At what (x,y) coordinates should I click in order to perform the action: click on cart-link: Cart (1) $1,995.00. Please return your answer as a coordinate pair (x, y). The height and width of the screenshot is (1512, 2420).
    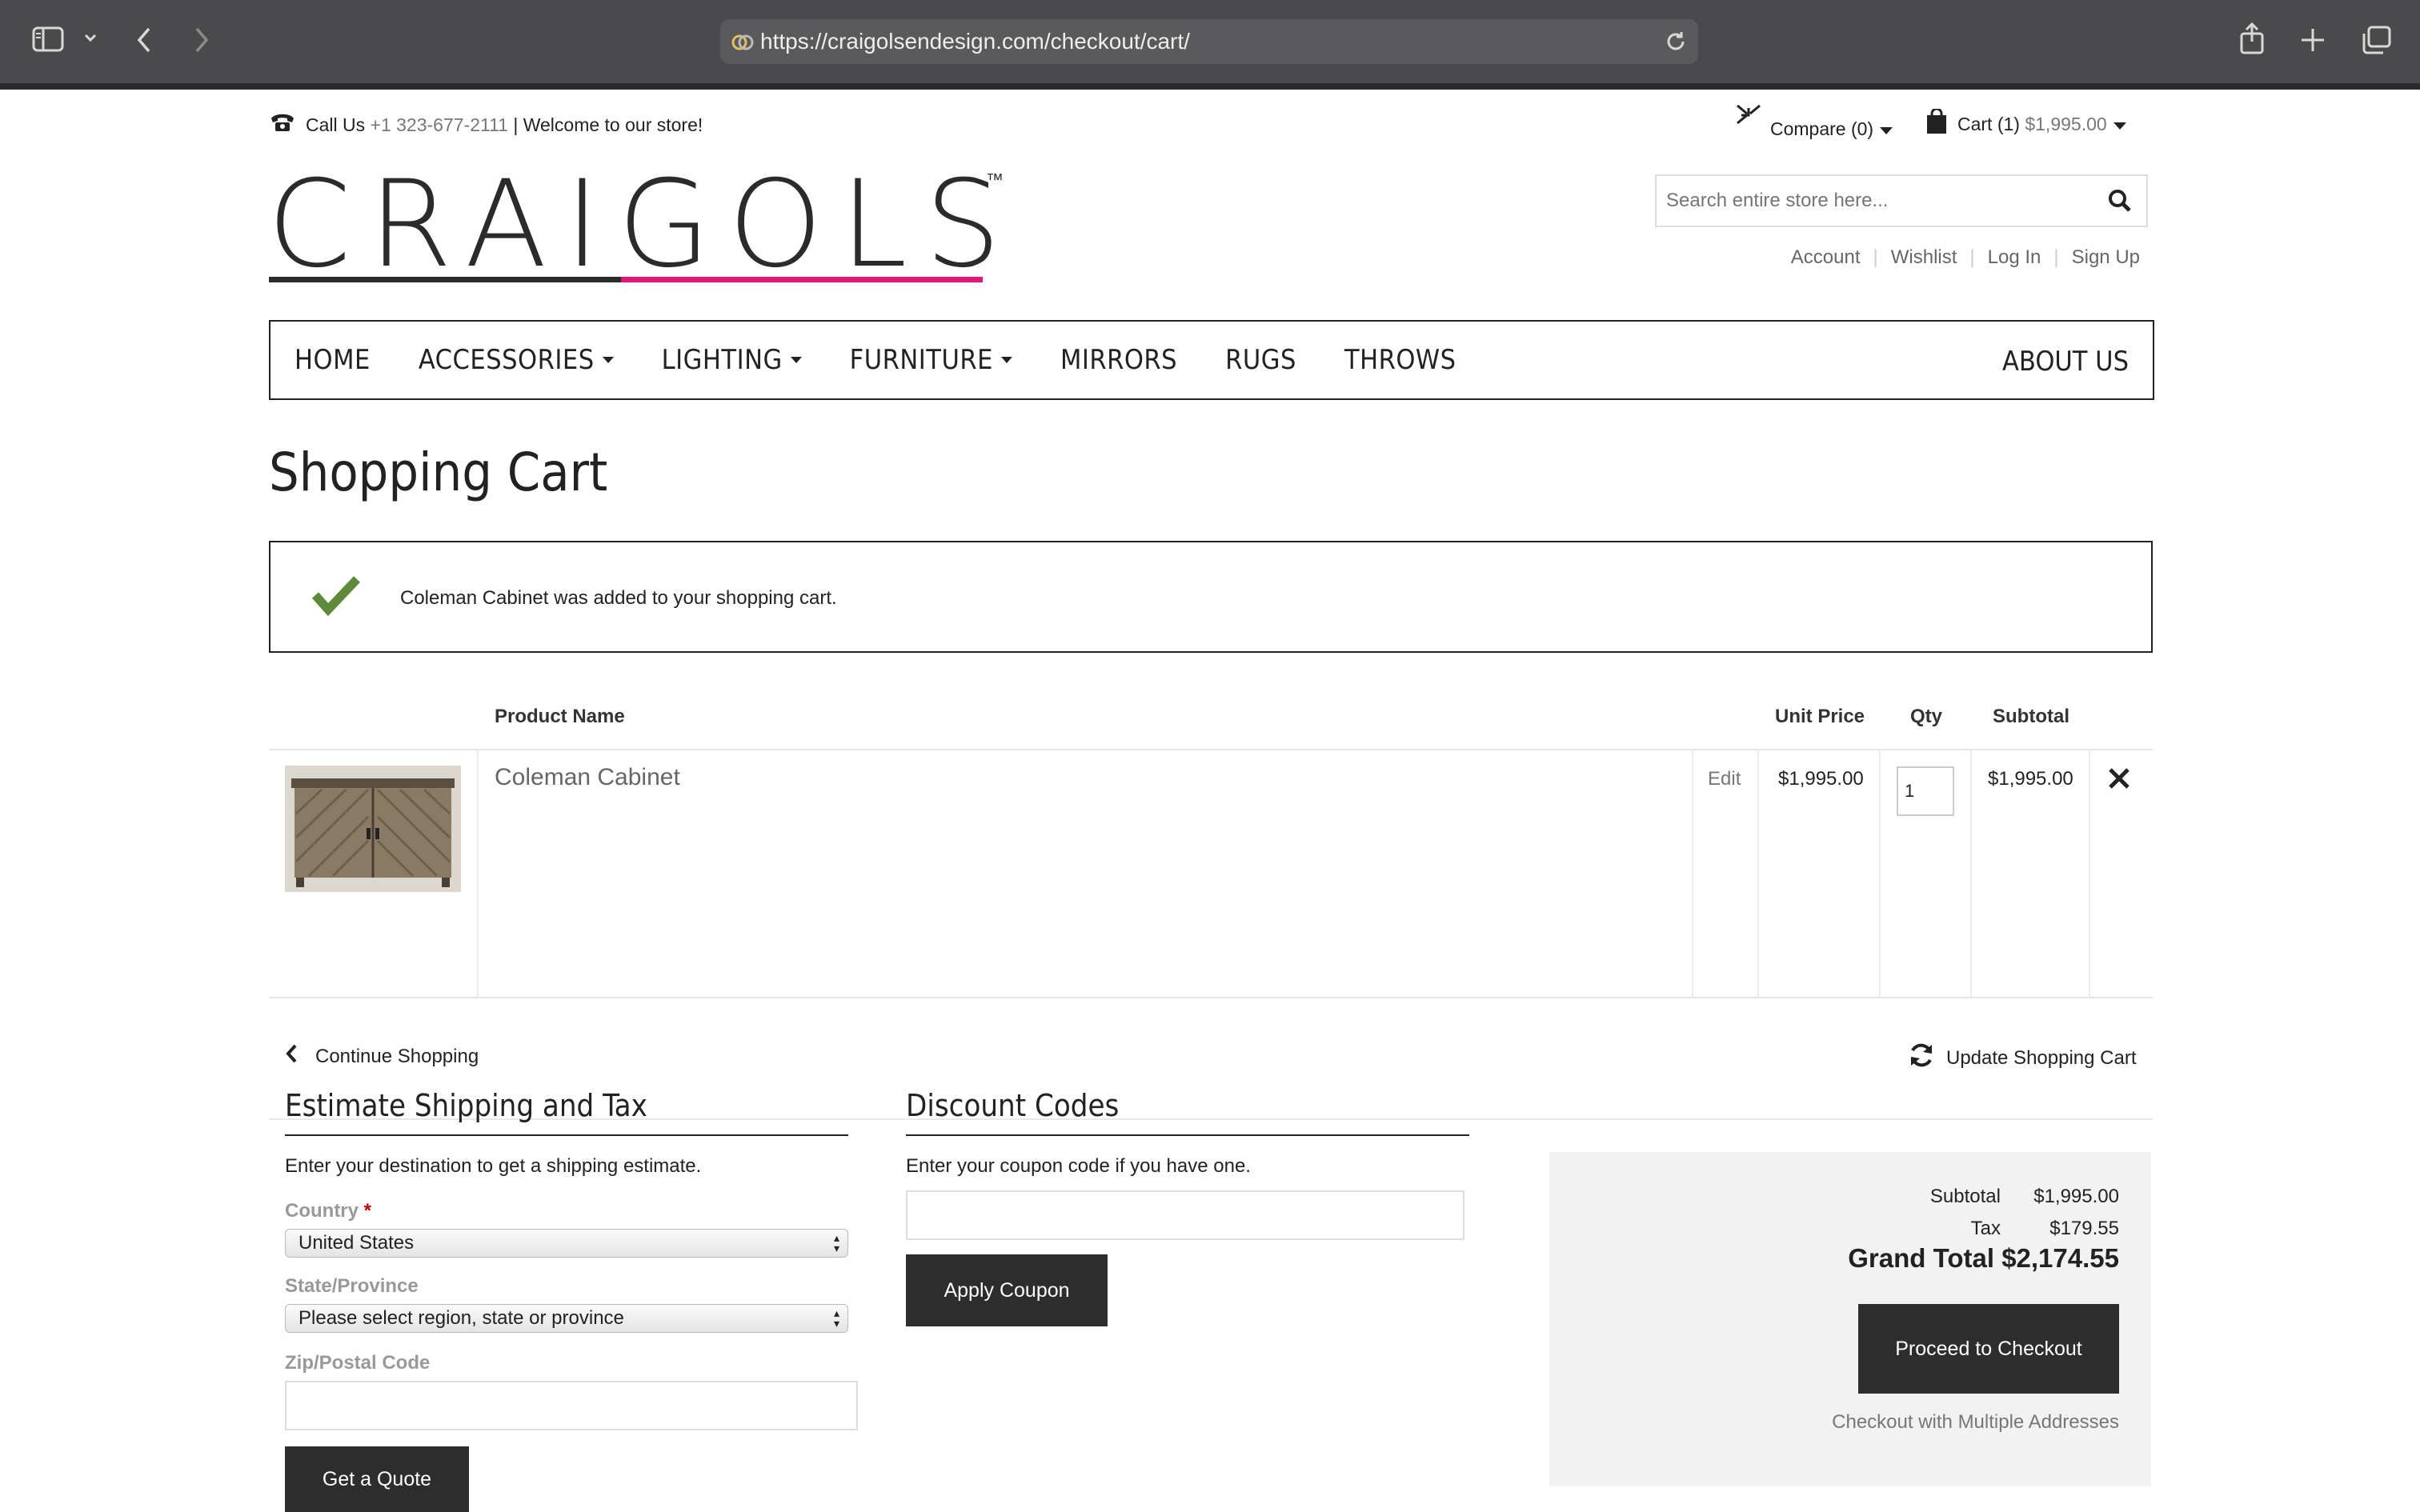
    Looking at the image, I should click on (2025, 123).